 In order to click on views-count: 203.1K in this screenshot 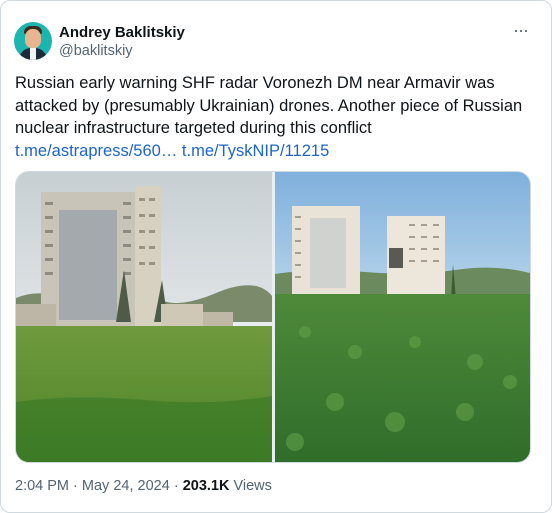, I will do `click(206, 486)`.